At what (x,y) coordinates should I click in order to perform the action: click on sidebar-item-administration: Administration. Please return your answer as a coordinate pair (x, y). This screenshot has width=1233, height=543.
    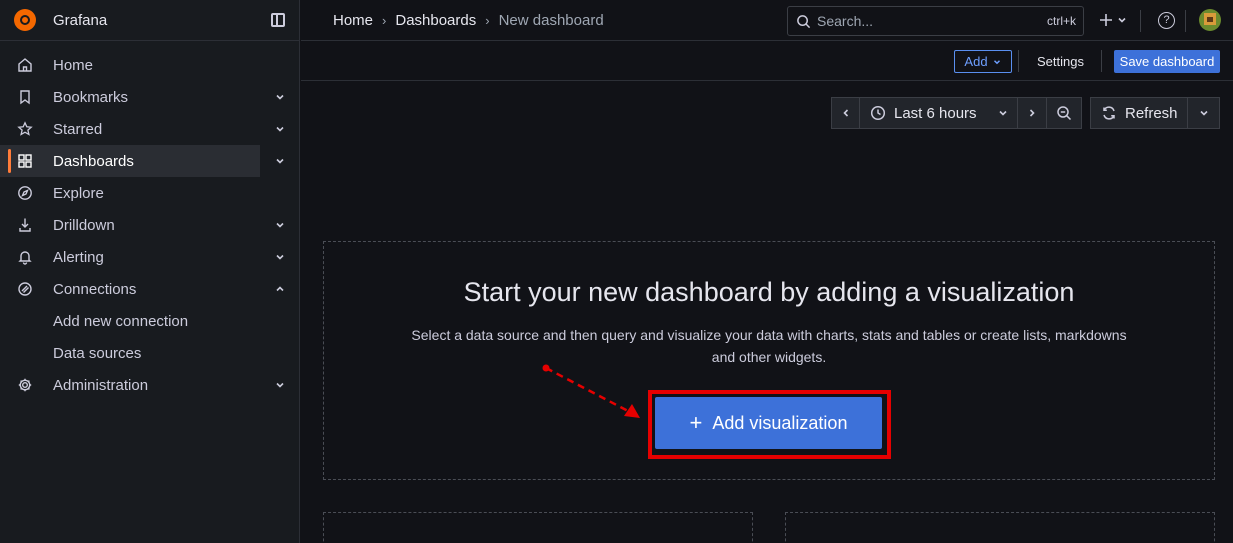
    Looking at the image, I should click on (142, 385).